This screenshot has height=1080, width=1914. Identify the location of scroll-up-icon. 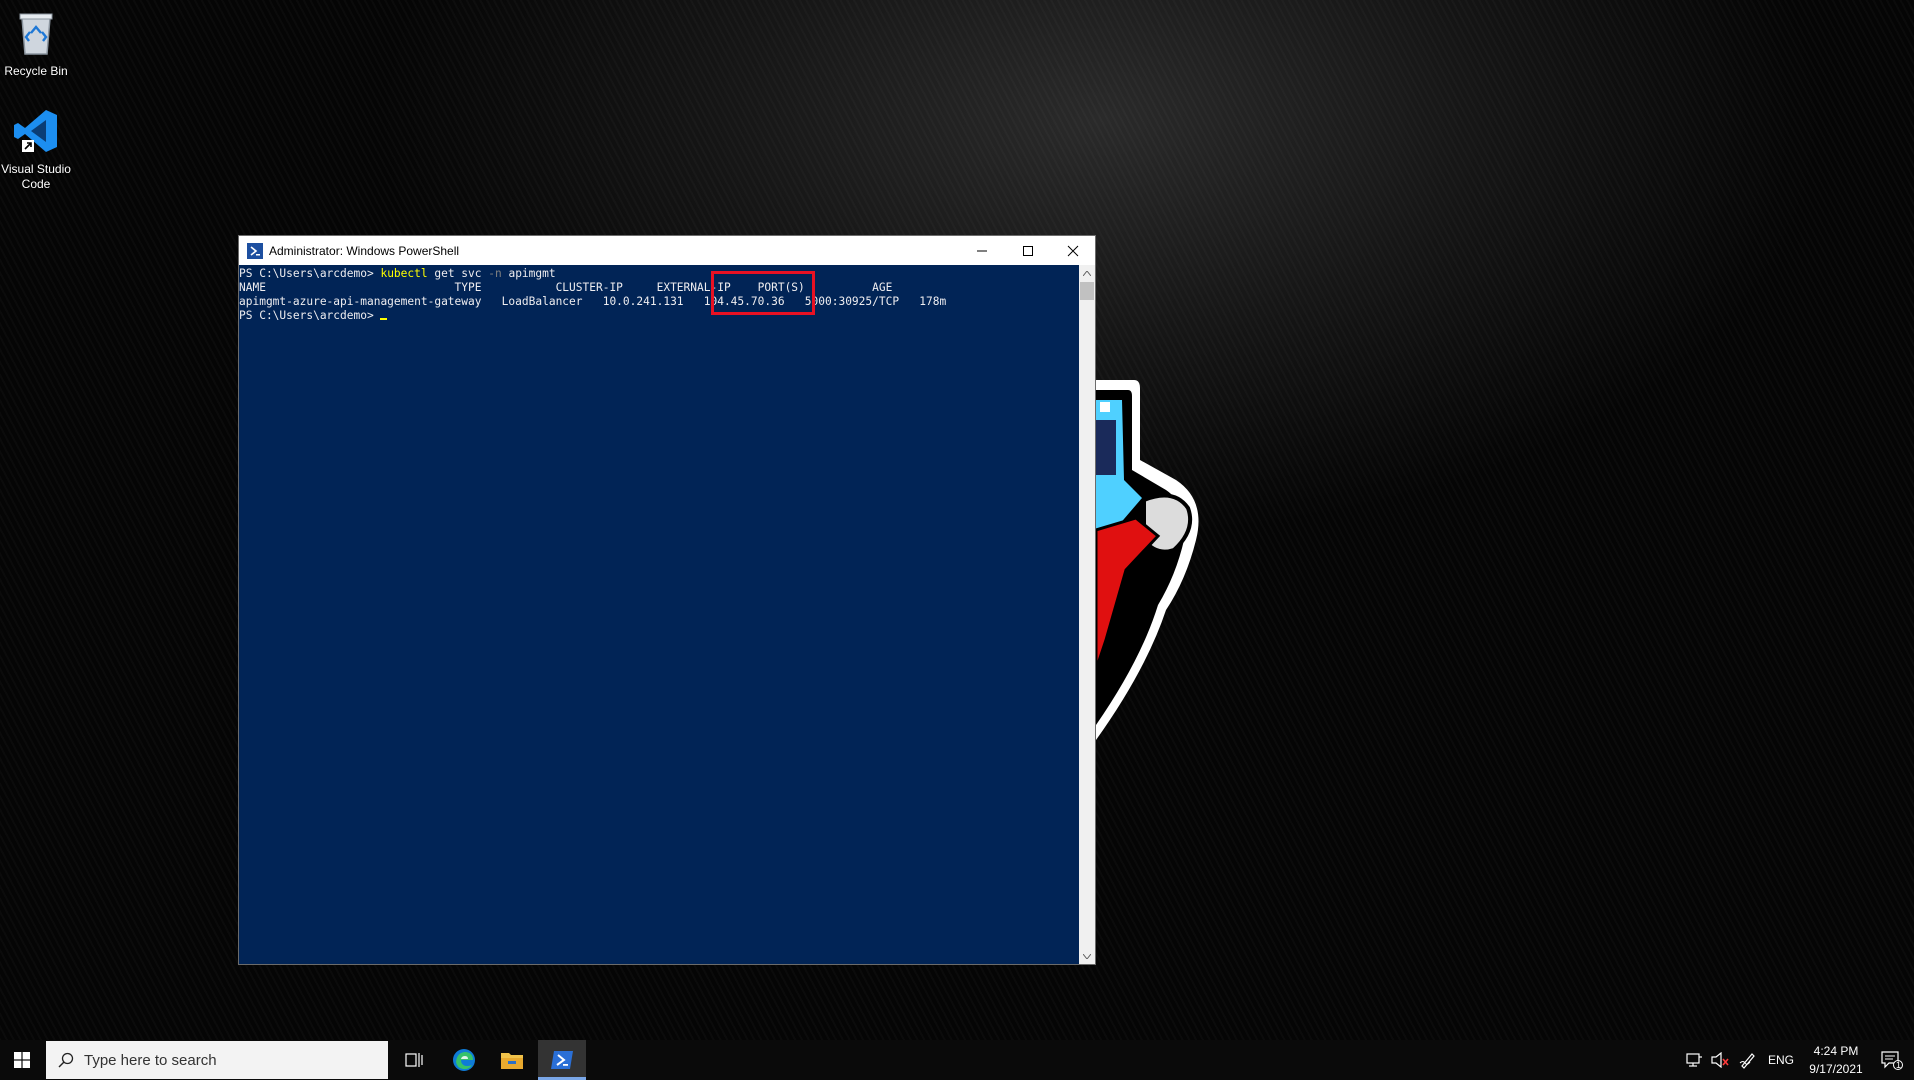
(1087, 273).